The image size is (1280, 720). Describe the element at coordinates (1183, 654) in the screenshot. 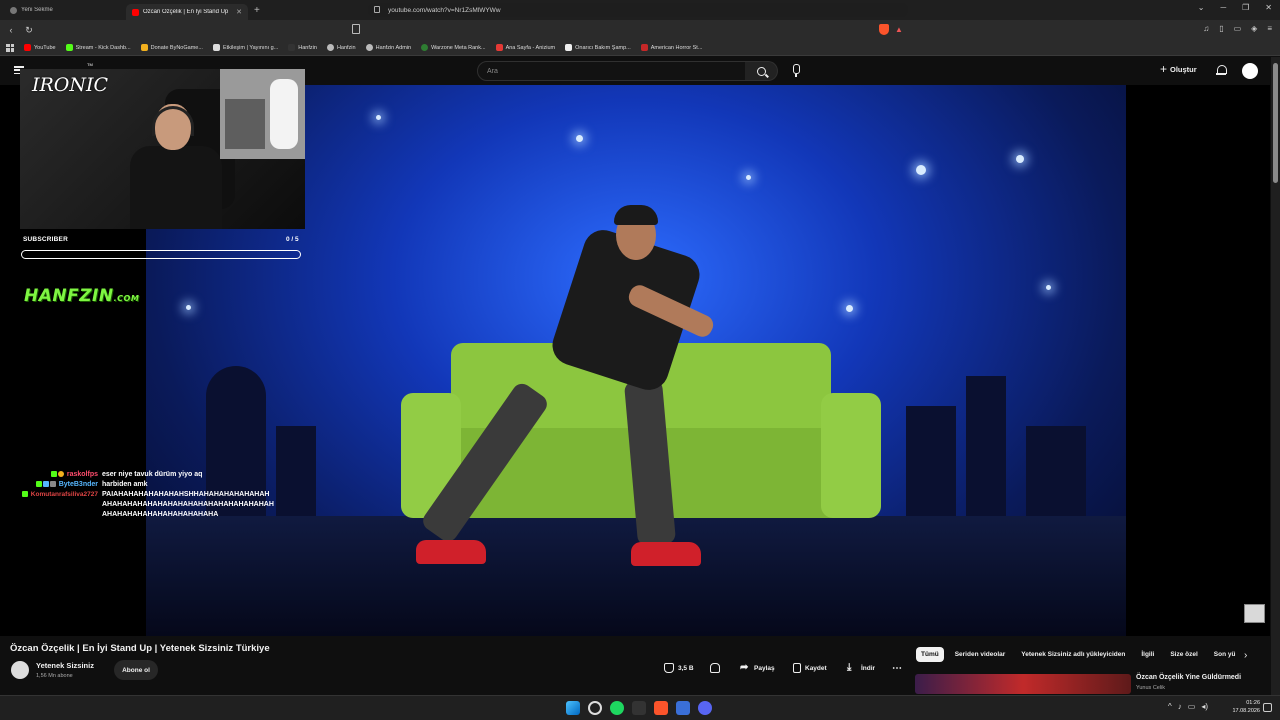

I see `chip-for-you: Size özel` at that location.